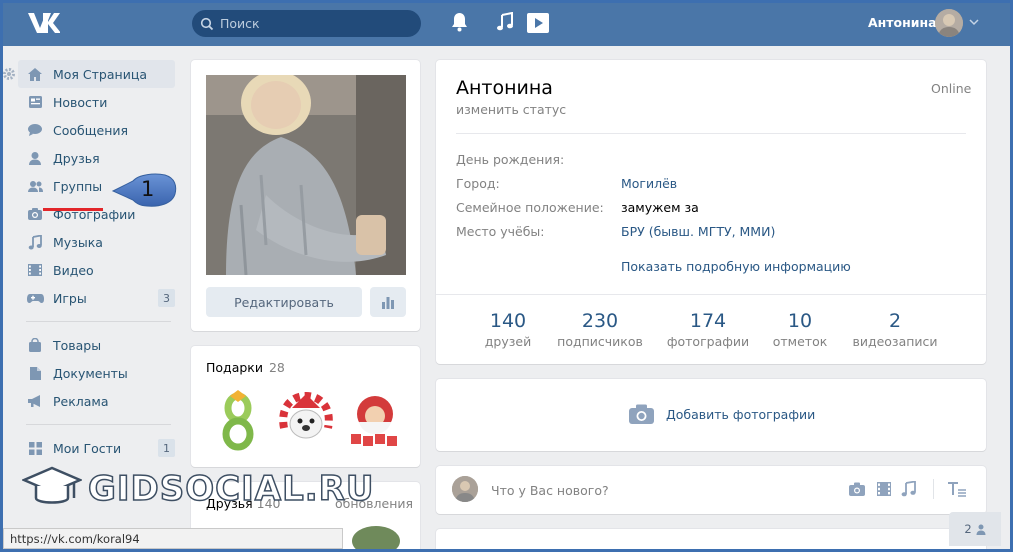 The width and height of the screenshot is (1013, 552). I want to click on games-badge: 3, so click(166, 298).